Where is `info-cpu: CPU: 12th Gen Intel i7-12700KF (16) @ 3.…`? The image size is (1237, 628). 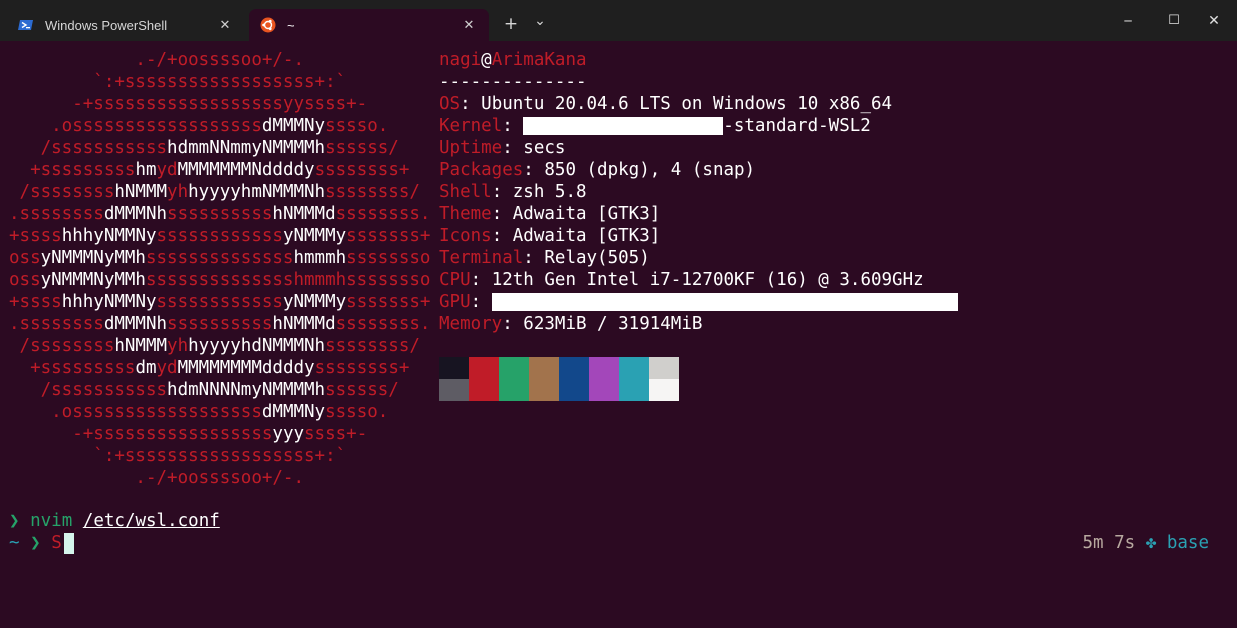
info-cpu: CPU: 12th Gen Intel i7-12700KF (16) @ 3.… is located at coordinates (681, 280).